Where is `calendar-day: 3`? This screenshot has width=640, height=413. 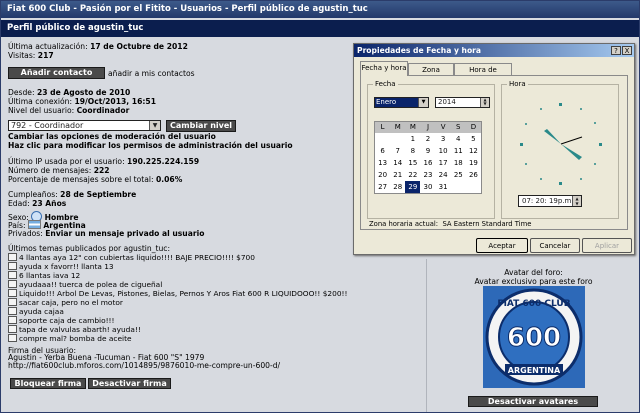
calendar-day: 3 is located at coordinates (443, 139).